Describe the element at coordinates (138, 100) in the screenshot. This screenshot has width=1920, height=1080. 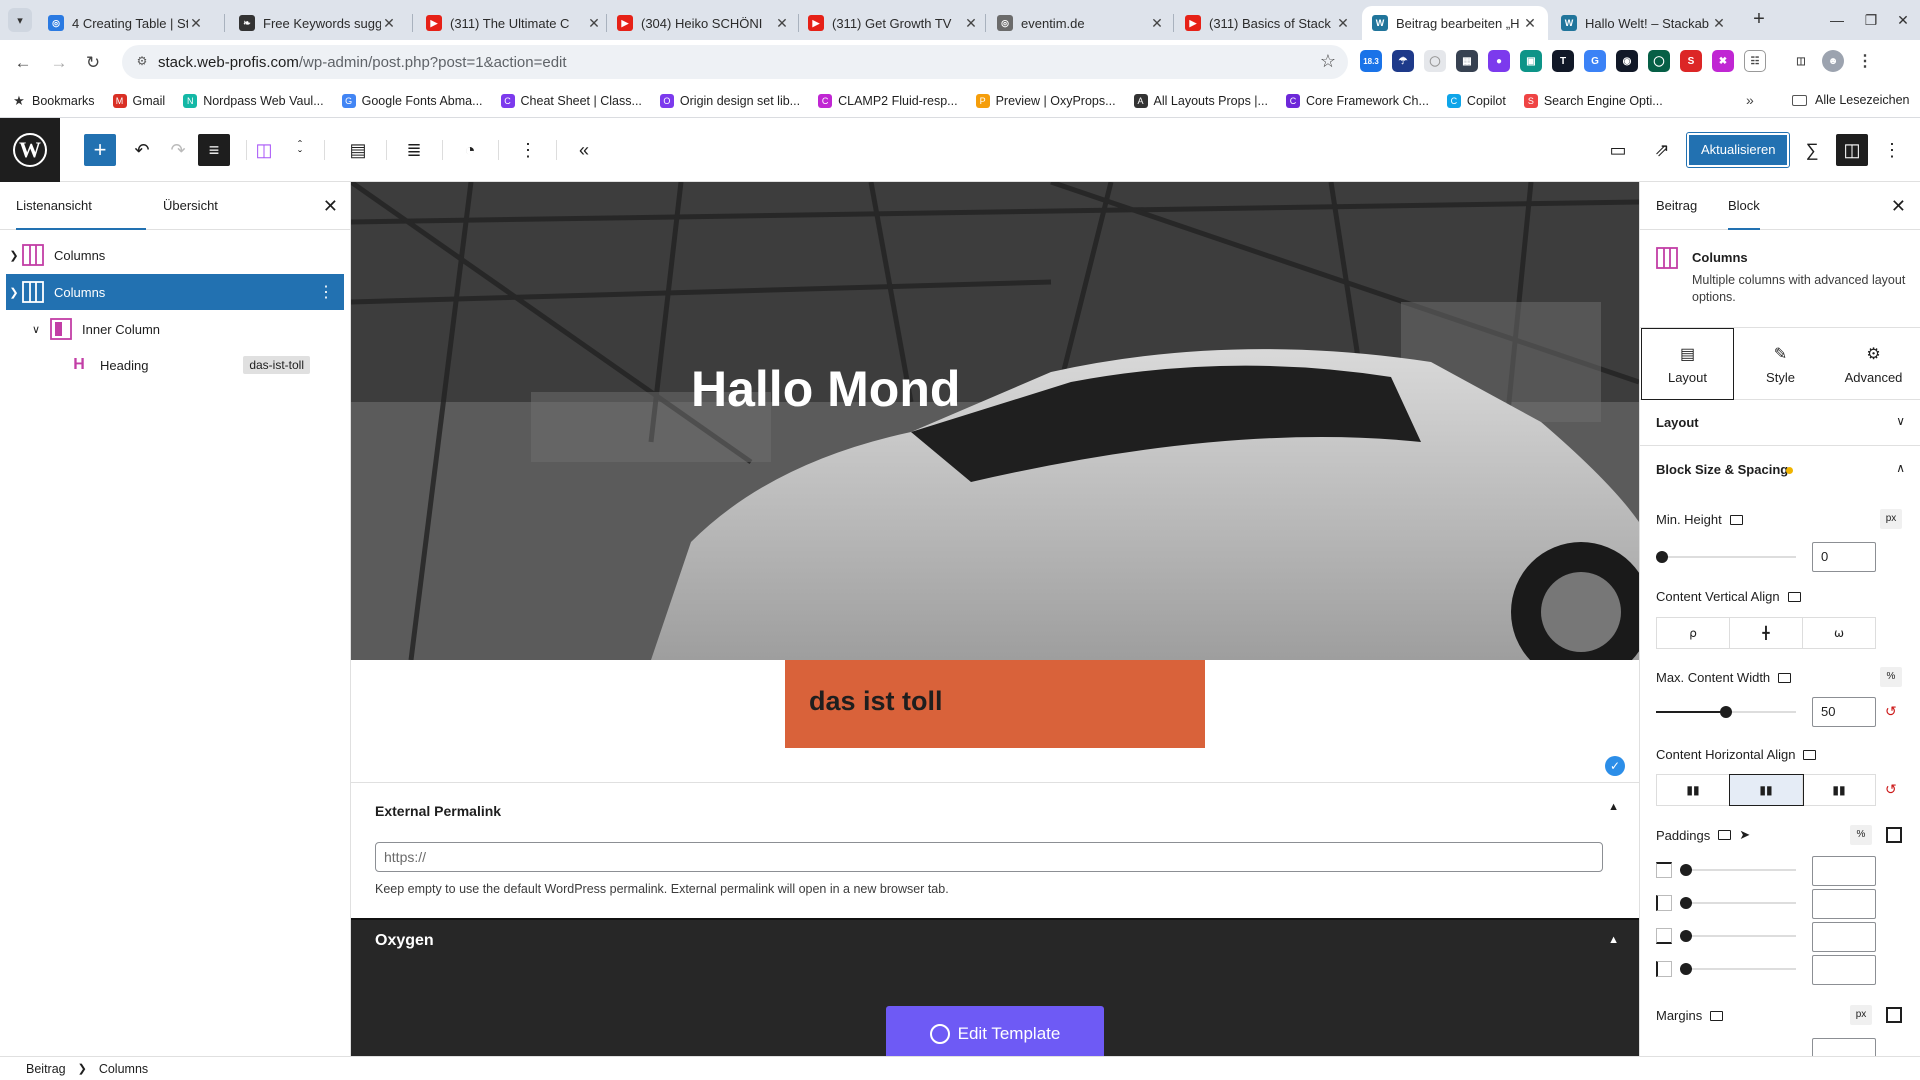
I see `bookmark-item: M Gmail` at that location.